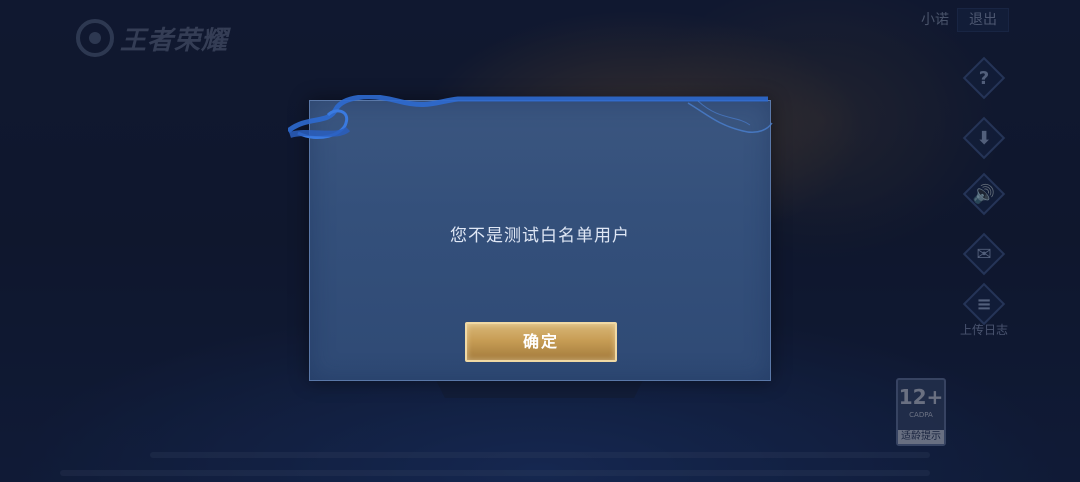  Describe the element at coordinates (541, 342) in the screenshot. I see `confirm-button: 确定` at that location.